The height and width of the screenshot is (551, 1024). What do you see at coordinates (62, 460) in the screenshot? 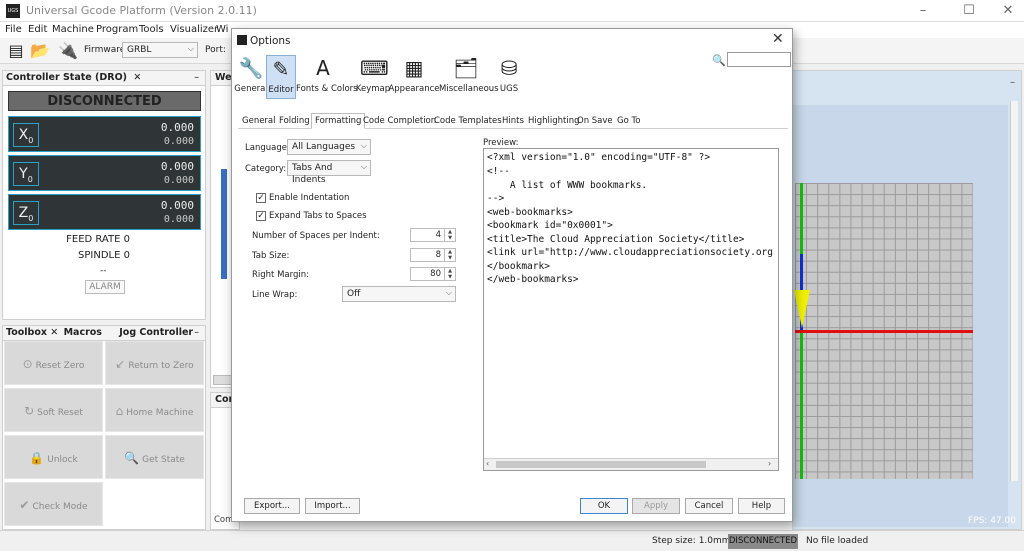
I see `button-label: Unlock` at bounding box center [62, 460].